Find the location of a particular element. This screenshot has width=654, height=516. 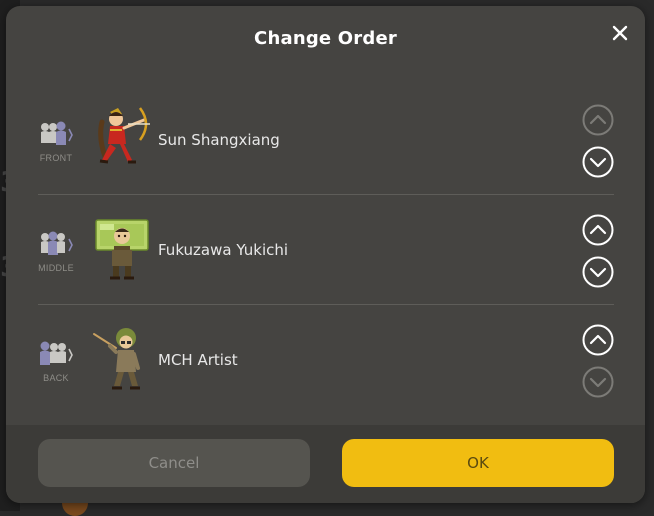

ok-button: OK is located at coordinates (478, 463).